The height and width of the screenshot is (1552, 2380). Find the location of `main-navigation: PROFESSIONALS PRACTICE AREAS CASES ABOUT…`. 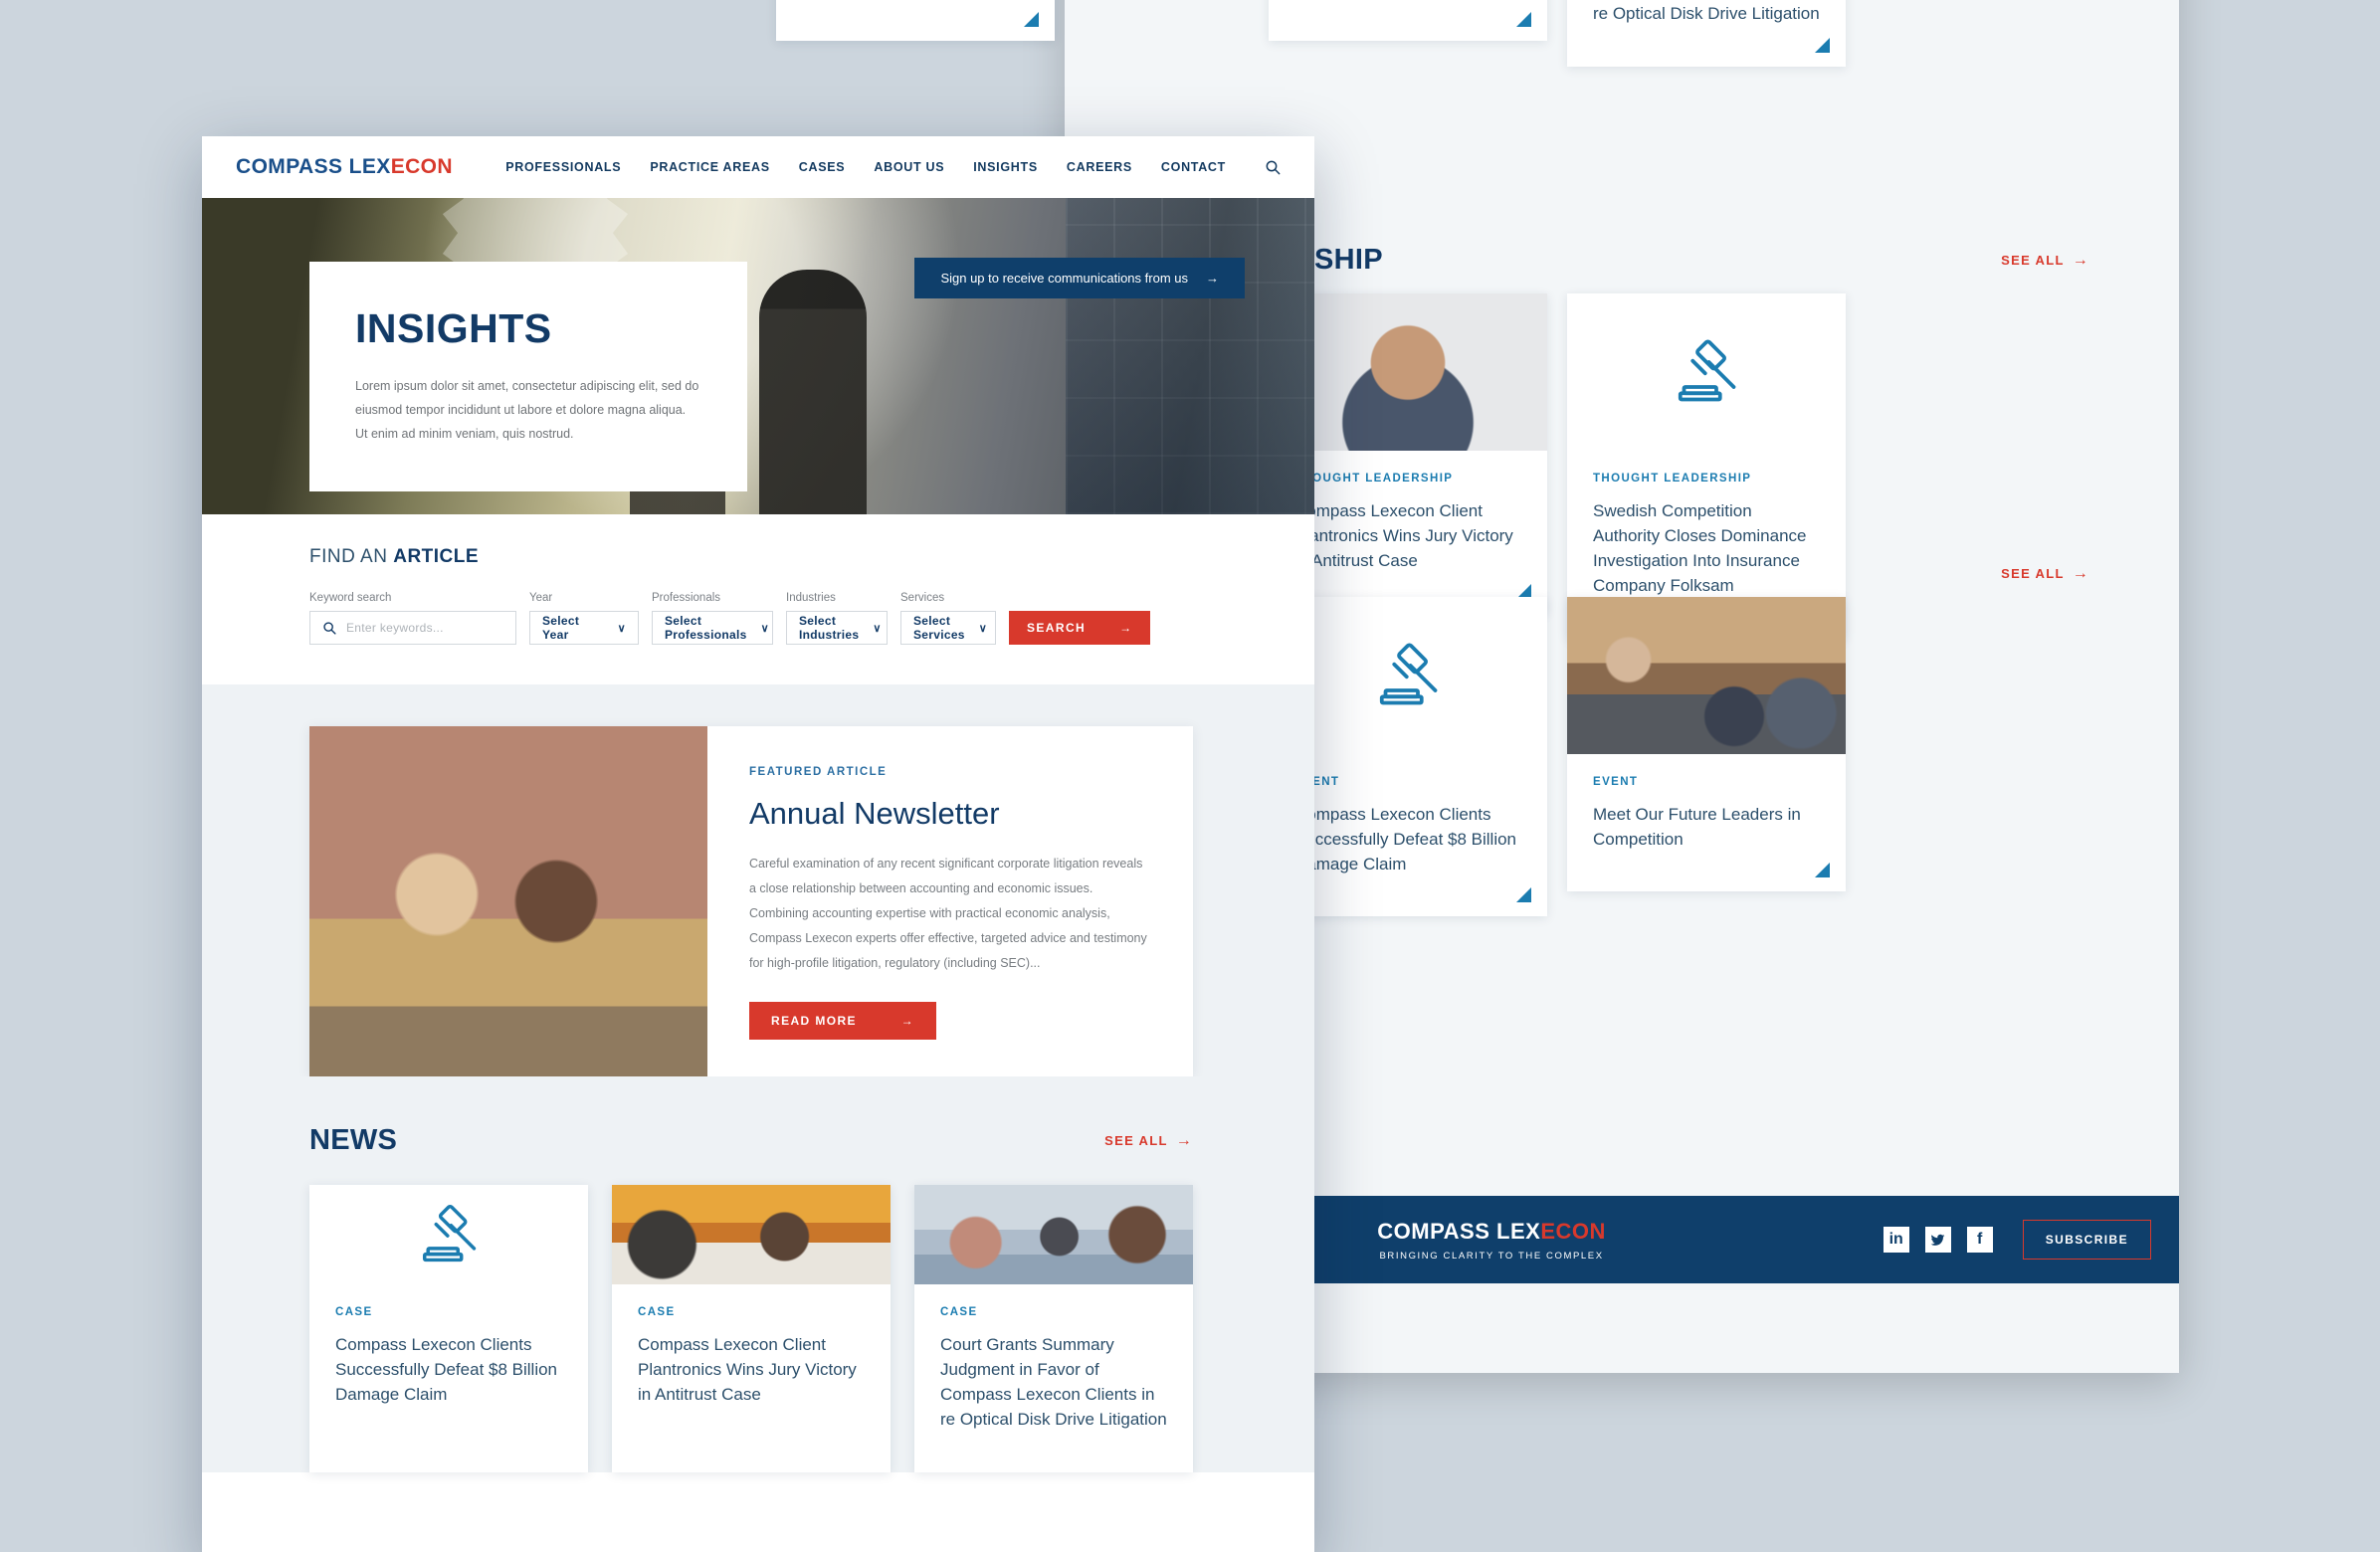

main-navigation: PROFESSIONALS PRACTICE AREAS CASES ABOUT… is located at coordinates (893, 167).